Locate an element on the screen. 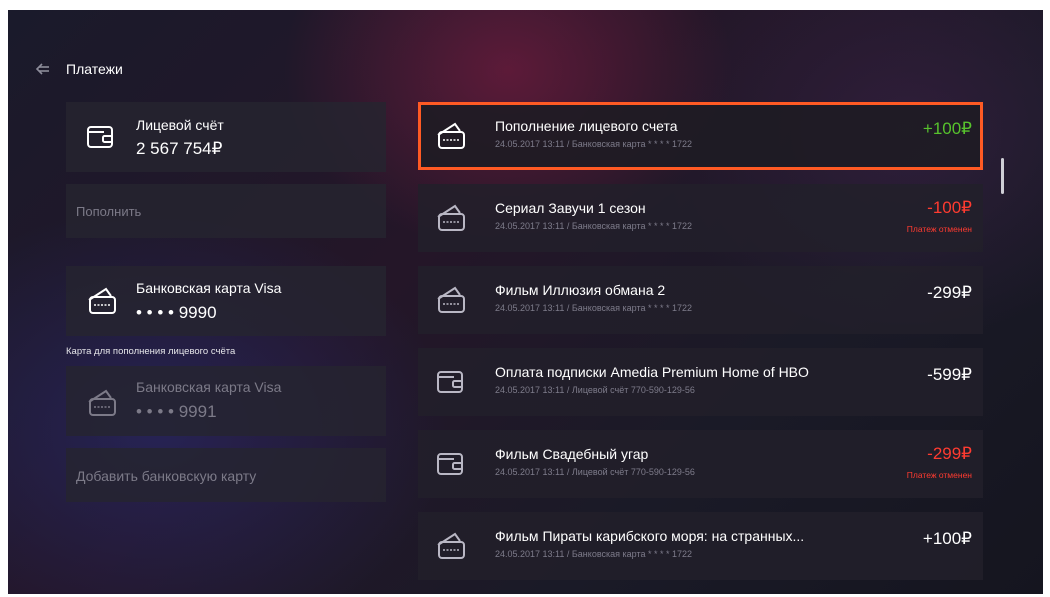 The width and height of the screenshot is (1050, 597). payment-title: Фильм Свадебный угар is located at coordinates (572, 454).